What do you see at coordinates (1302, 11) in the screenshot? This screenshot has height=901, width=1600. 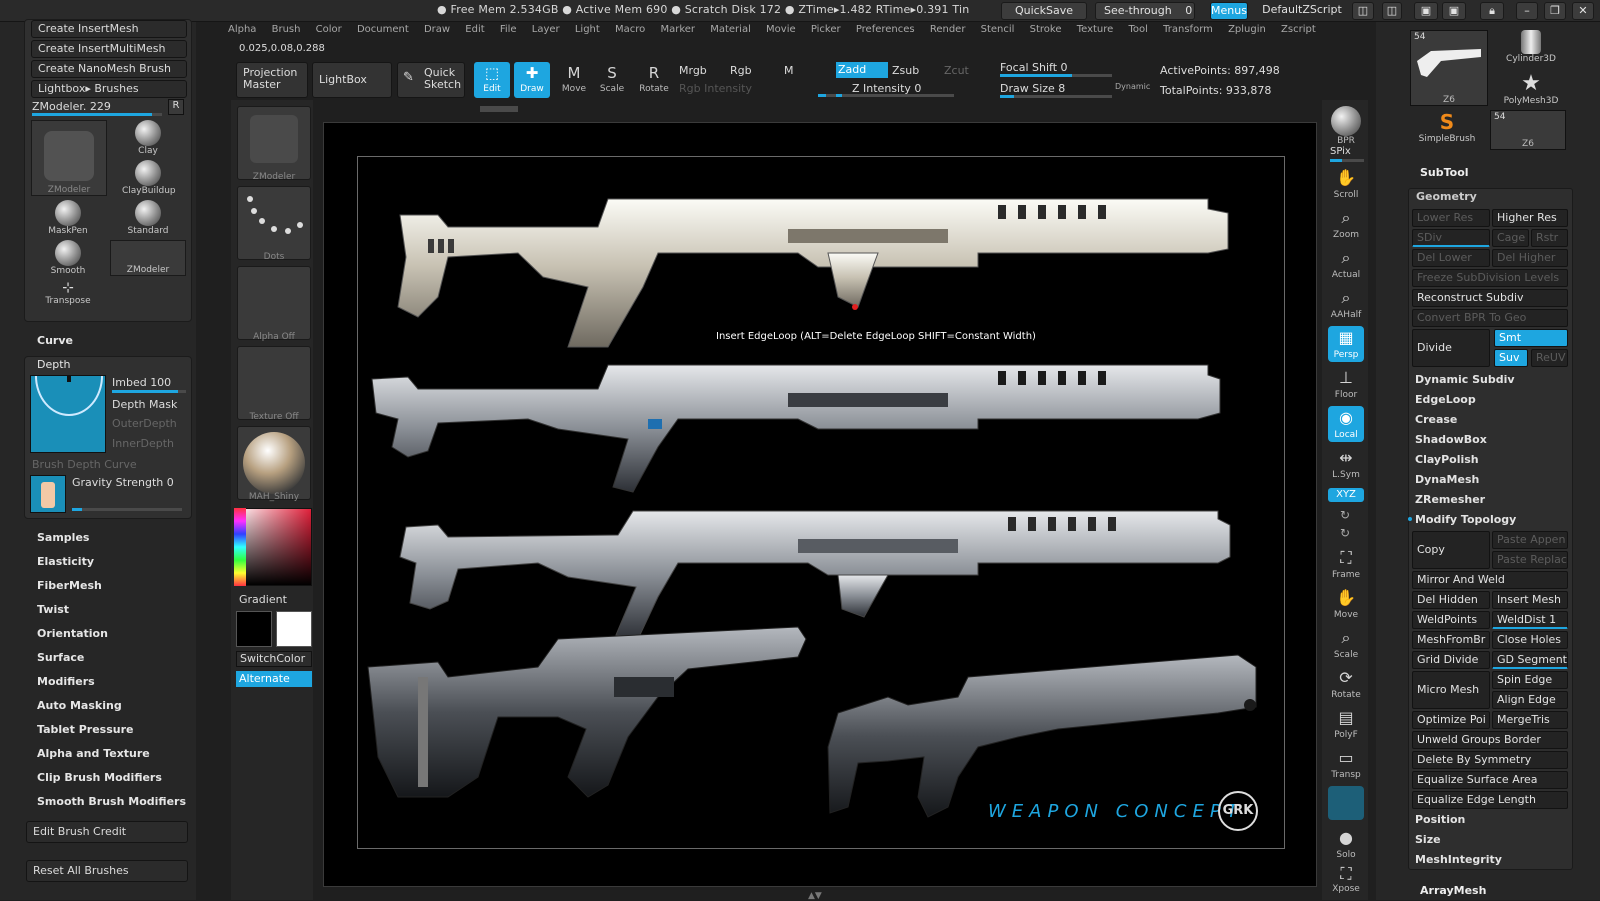 I see `default-zscript-button: DefaultZScript` at bounding box center [1302, 11].